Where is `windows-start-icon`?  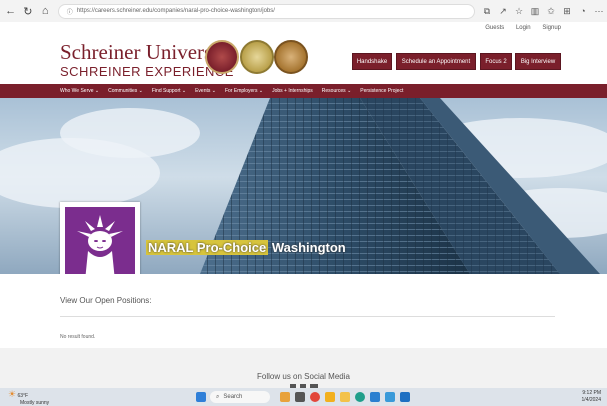
windows-start-icon is located at coordinates (201, 397).